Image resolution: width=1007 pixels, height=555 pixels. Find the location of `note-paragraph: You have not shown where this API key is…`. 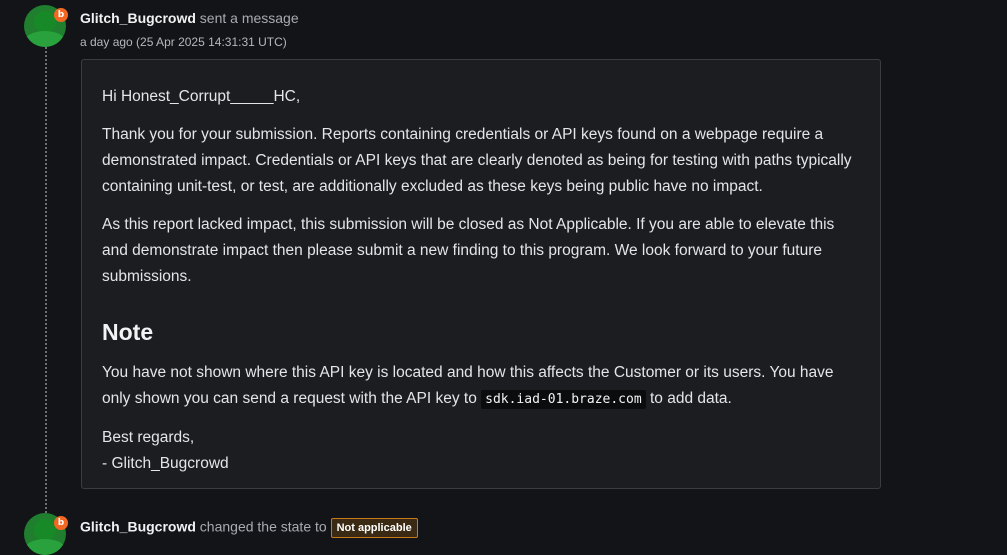

note-paragraph: You have not shown where this API key is… is located at coordinates (481, 386).